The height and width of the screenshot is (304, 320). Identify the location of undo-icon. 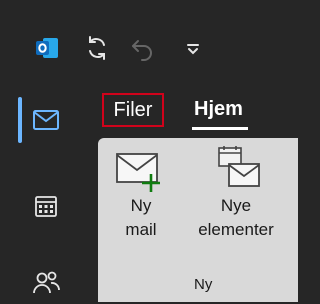
(143, 48).